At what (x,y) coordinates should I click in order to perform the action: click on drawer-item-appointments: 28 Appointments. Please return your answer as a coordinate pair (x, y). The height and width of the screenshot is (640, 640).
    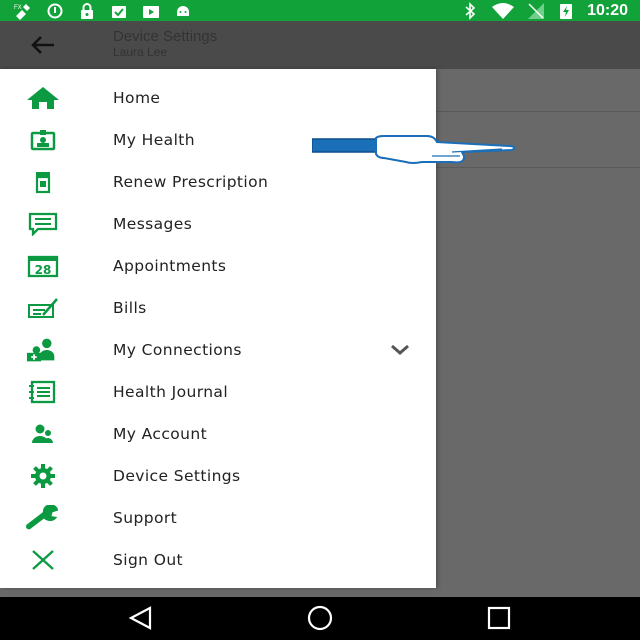
    Looking at the image, I should click on (218, 266).